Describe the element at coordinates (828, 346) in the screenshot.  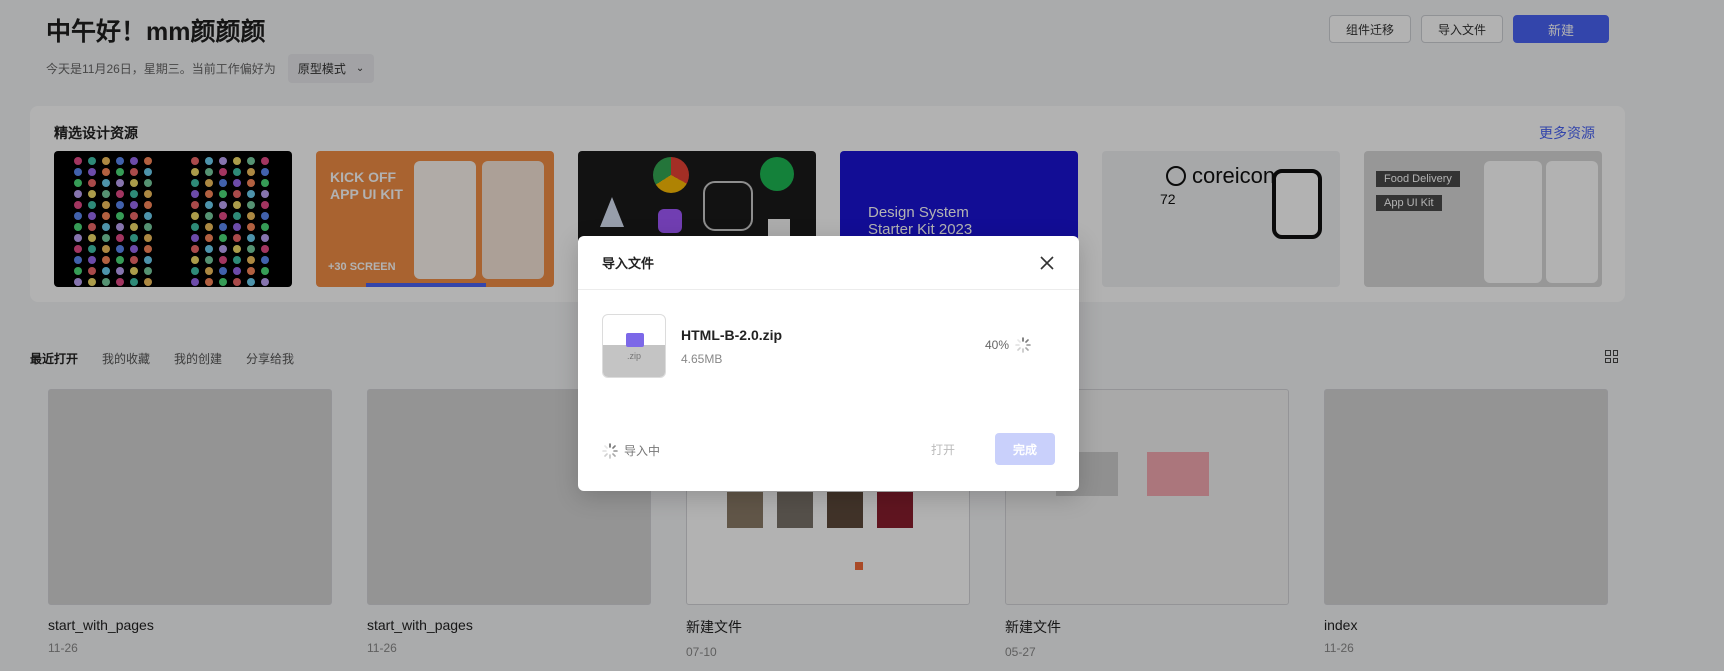
I see `import-file-row: .zip HTML-B-2.0.zip 4.65MB 40%` at that location.